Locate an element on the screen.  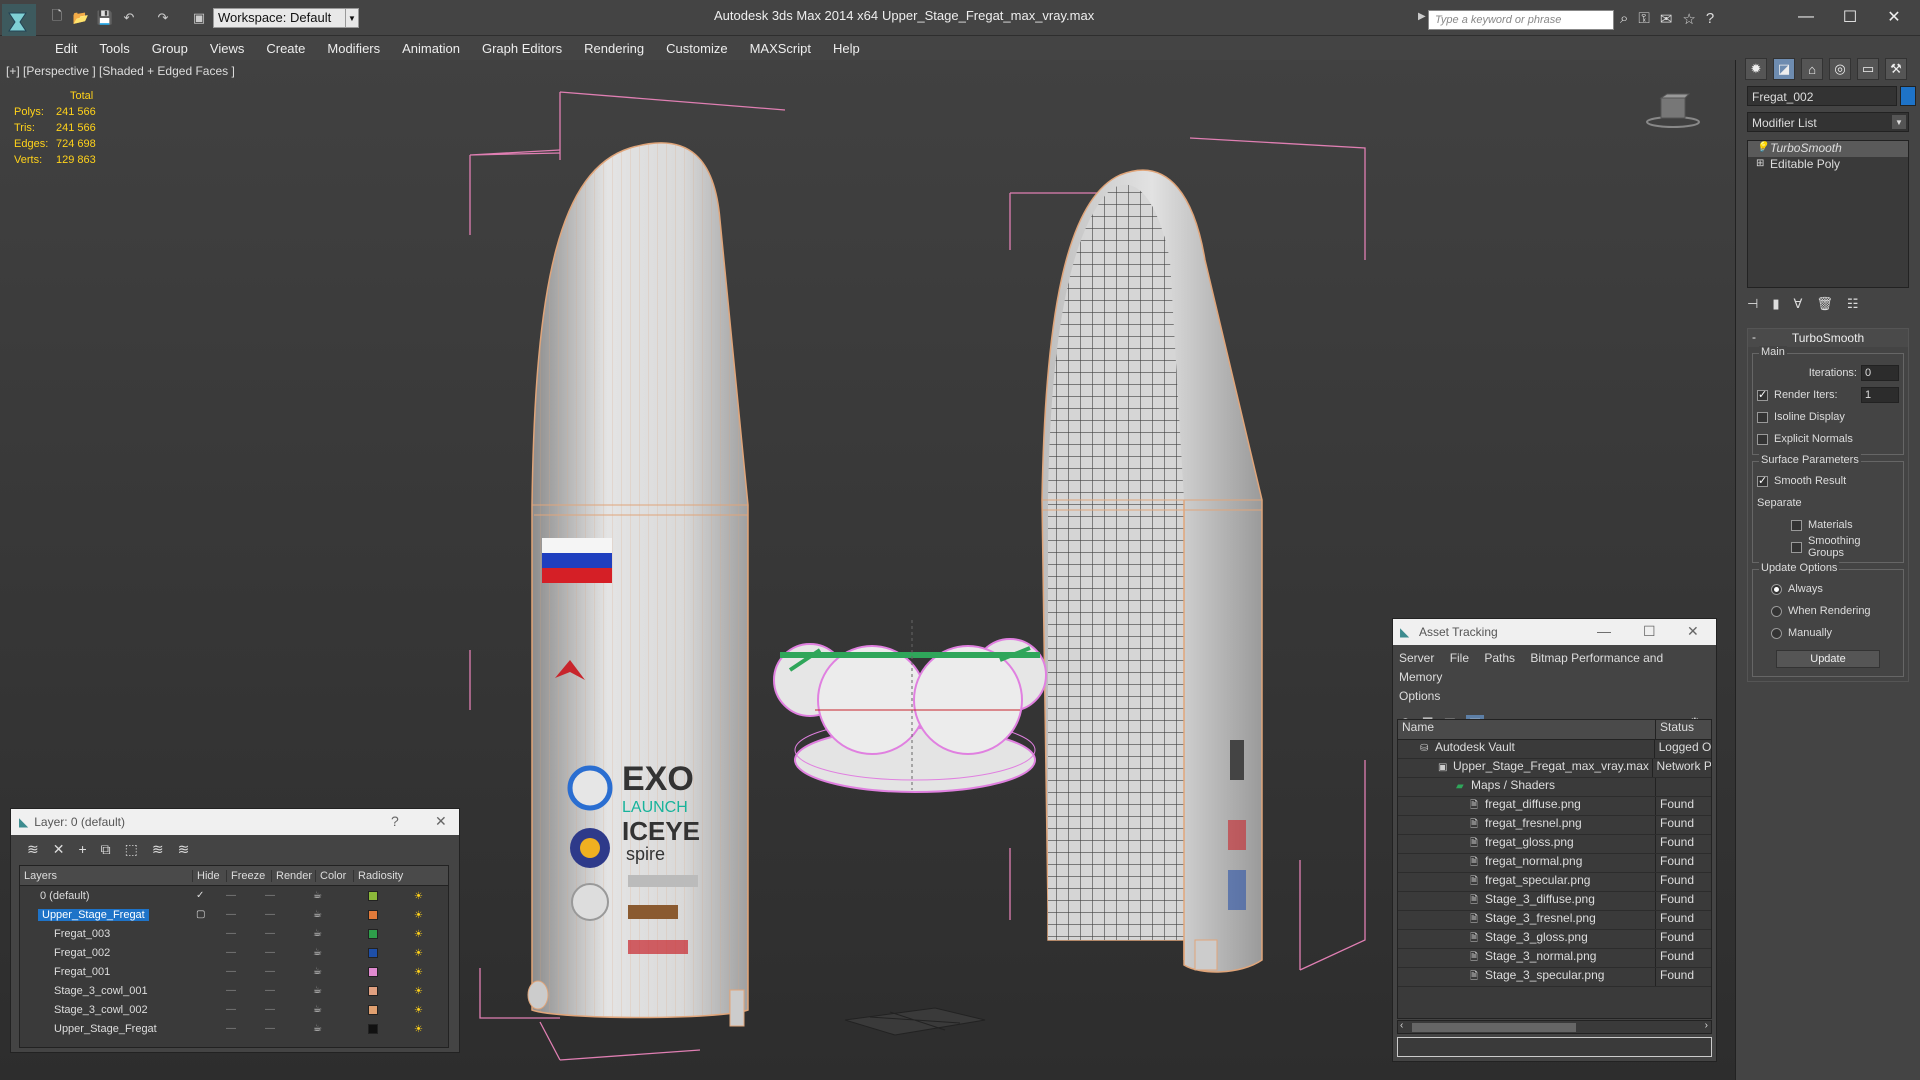
table-row: 🗎 fregat_diffuse.png Found is located at coordinates (1554, 806).